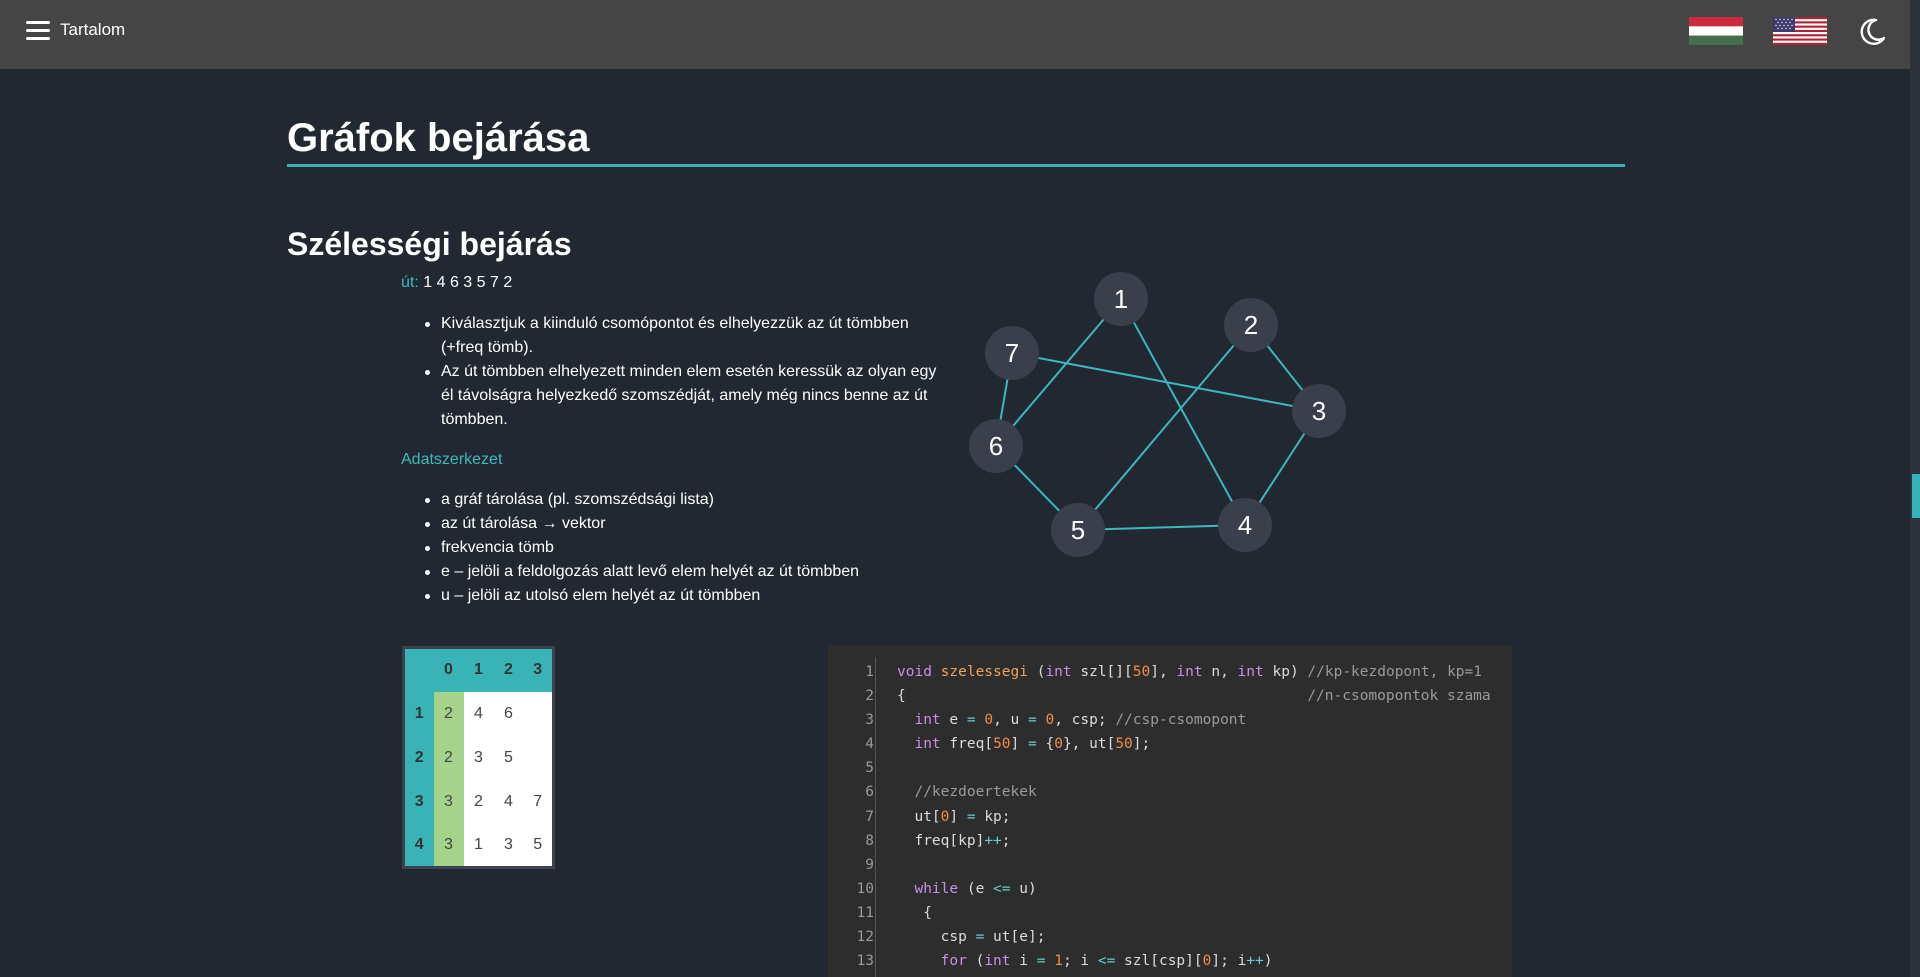 This screenshot has height=977, width=1920. I want to click on section-title: Szélességi bejárás, so click(429, 244).